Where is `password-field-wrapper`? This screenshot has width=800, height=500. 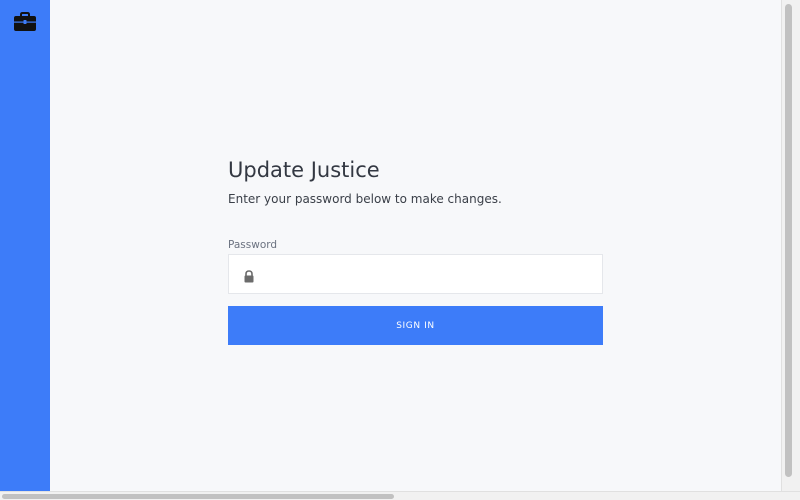 password-field-wrapper is located at coordinates (415, 274).